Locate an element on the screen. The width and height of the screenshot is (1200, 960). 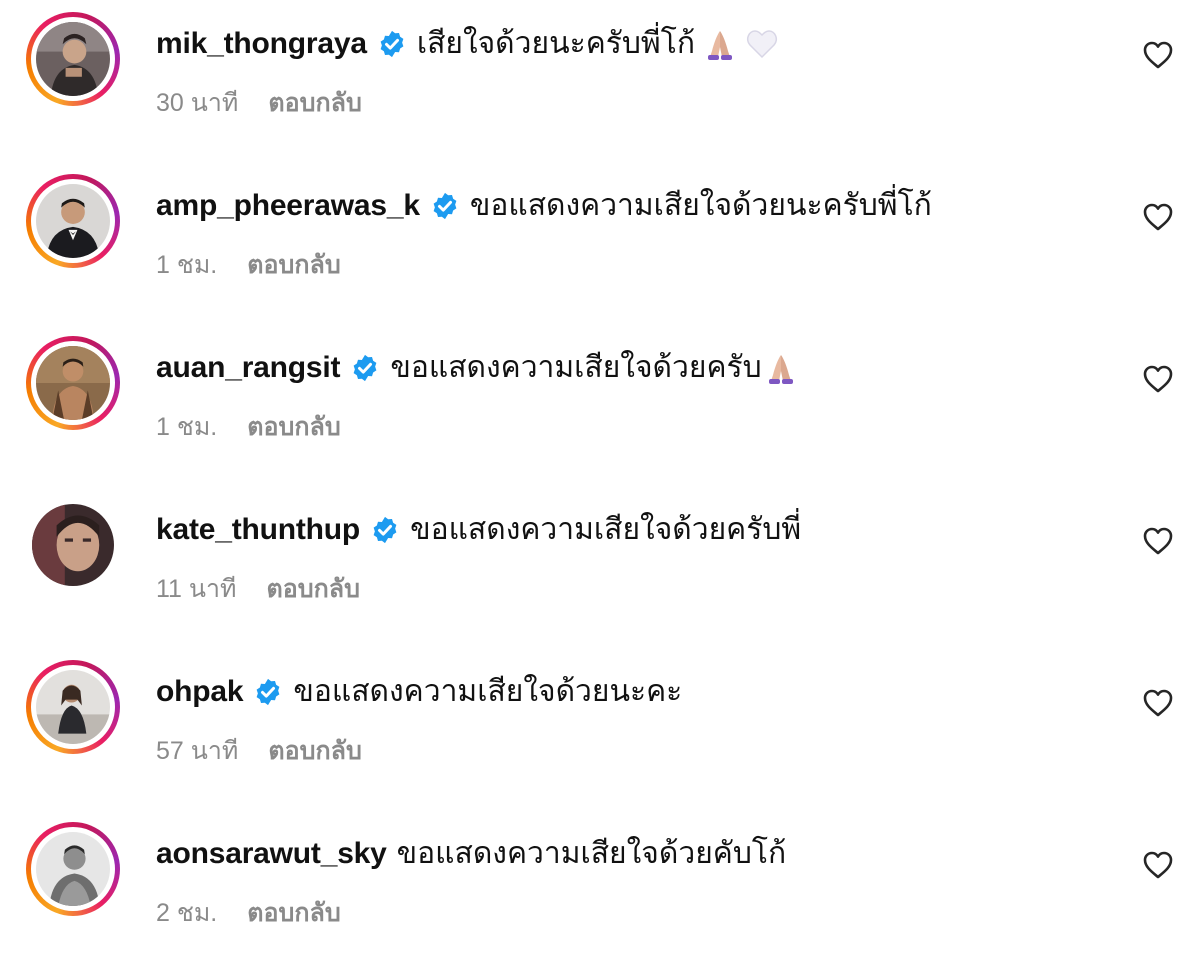
comment-text: ขอแสดงความเสียใจด้วยนะครับพี่โก้ is located at coordinates (700, 205).